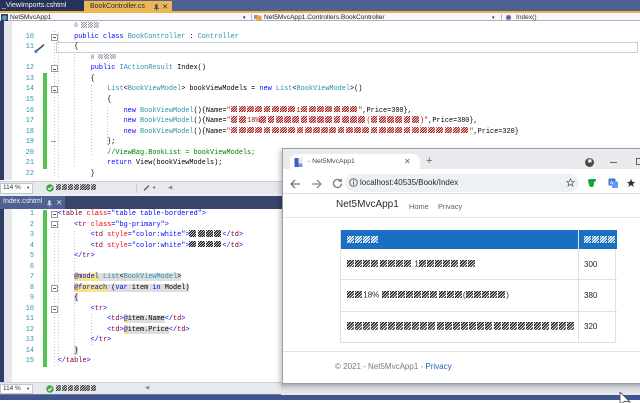 The height and width of the screenshot is (403, 640). What do you see at coordinates (612, 183) in the screenshot?
I see `svg-text: A` at bounding box center [612, 183].